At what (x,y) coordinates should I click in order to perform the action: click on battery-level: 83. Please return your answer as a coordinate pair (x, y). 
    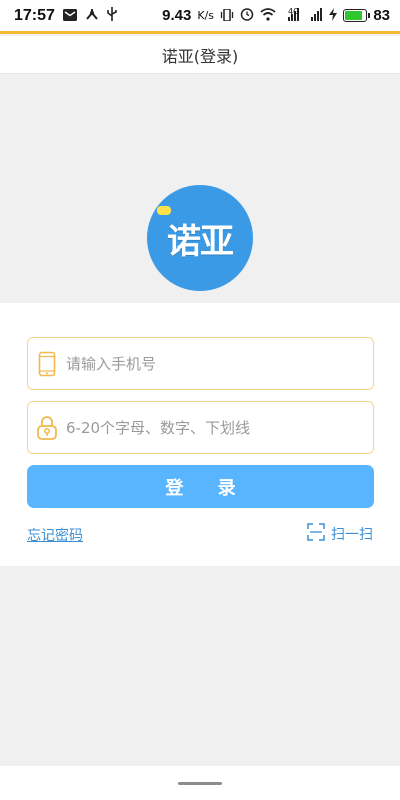
    Looking at the image, I should click on (381, 15).